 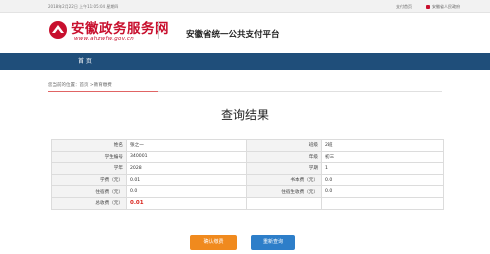 I want to click on table-row: 姓名 张之一 班级 2班, so click(x=247, y=145).